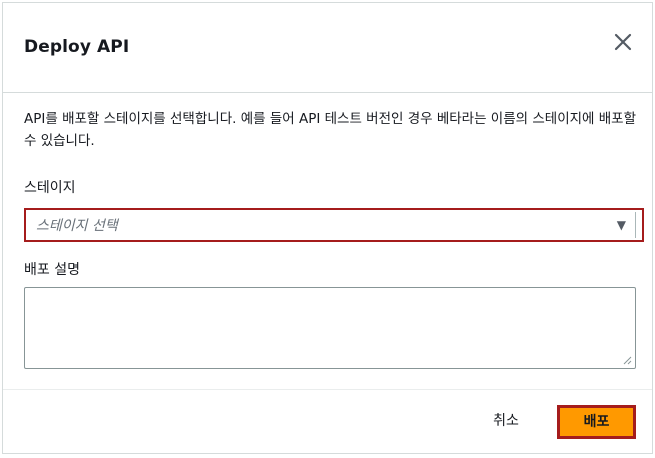 The width and height of the screenshot is (655, 458). I want to click on close-button, so click(623, 42).